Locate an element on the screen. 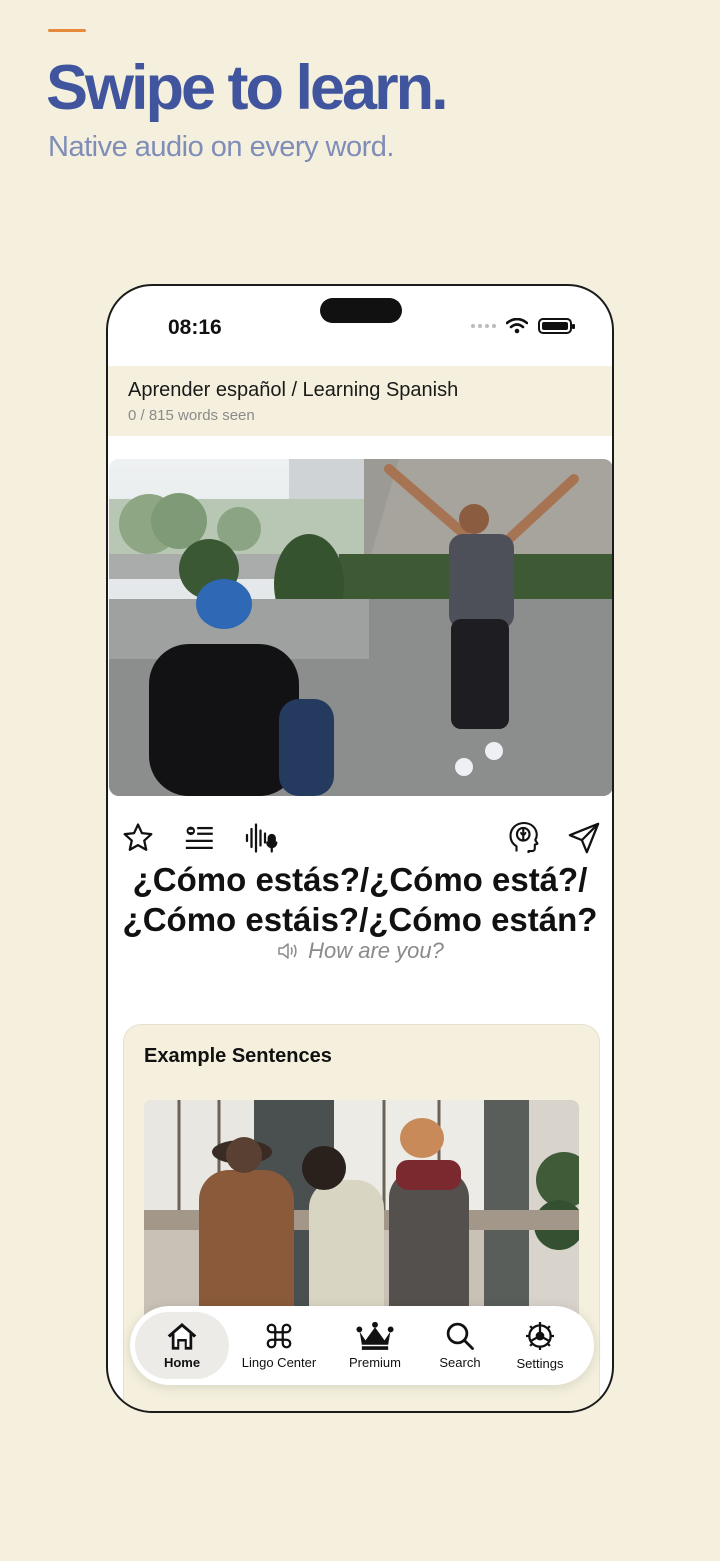 This screenshot has width=720, height=1561. signal-icon is located at coordinates (483, 326).